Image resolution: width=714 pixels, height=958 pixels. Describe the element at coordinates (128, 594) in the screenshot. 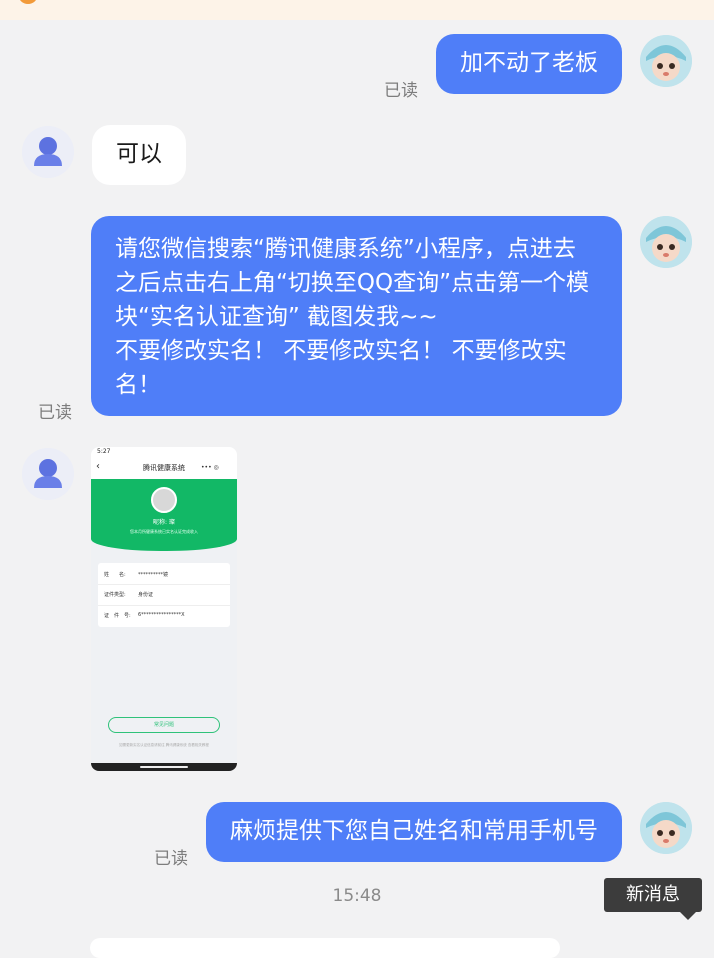

I see `screenshot-row: 证件类型: 身份证` at that location.